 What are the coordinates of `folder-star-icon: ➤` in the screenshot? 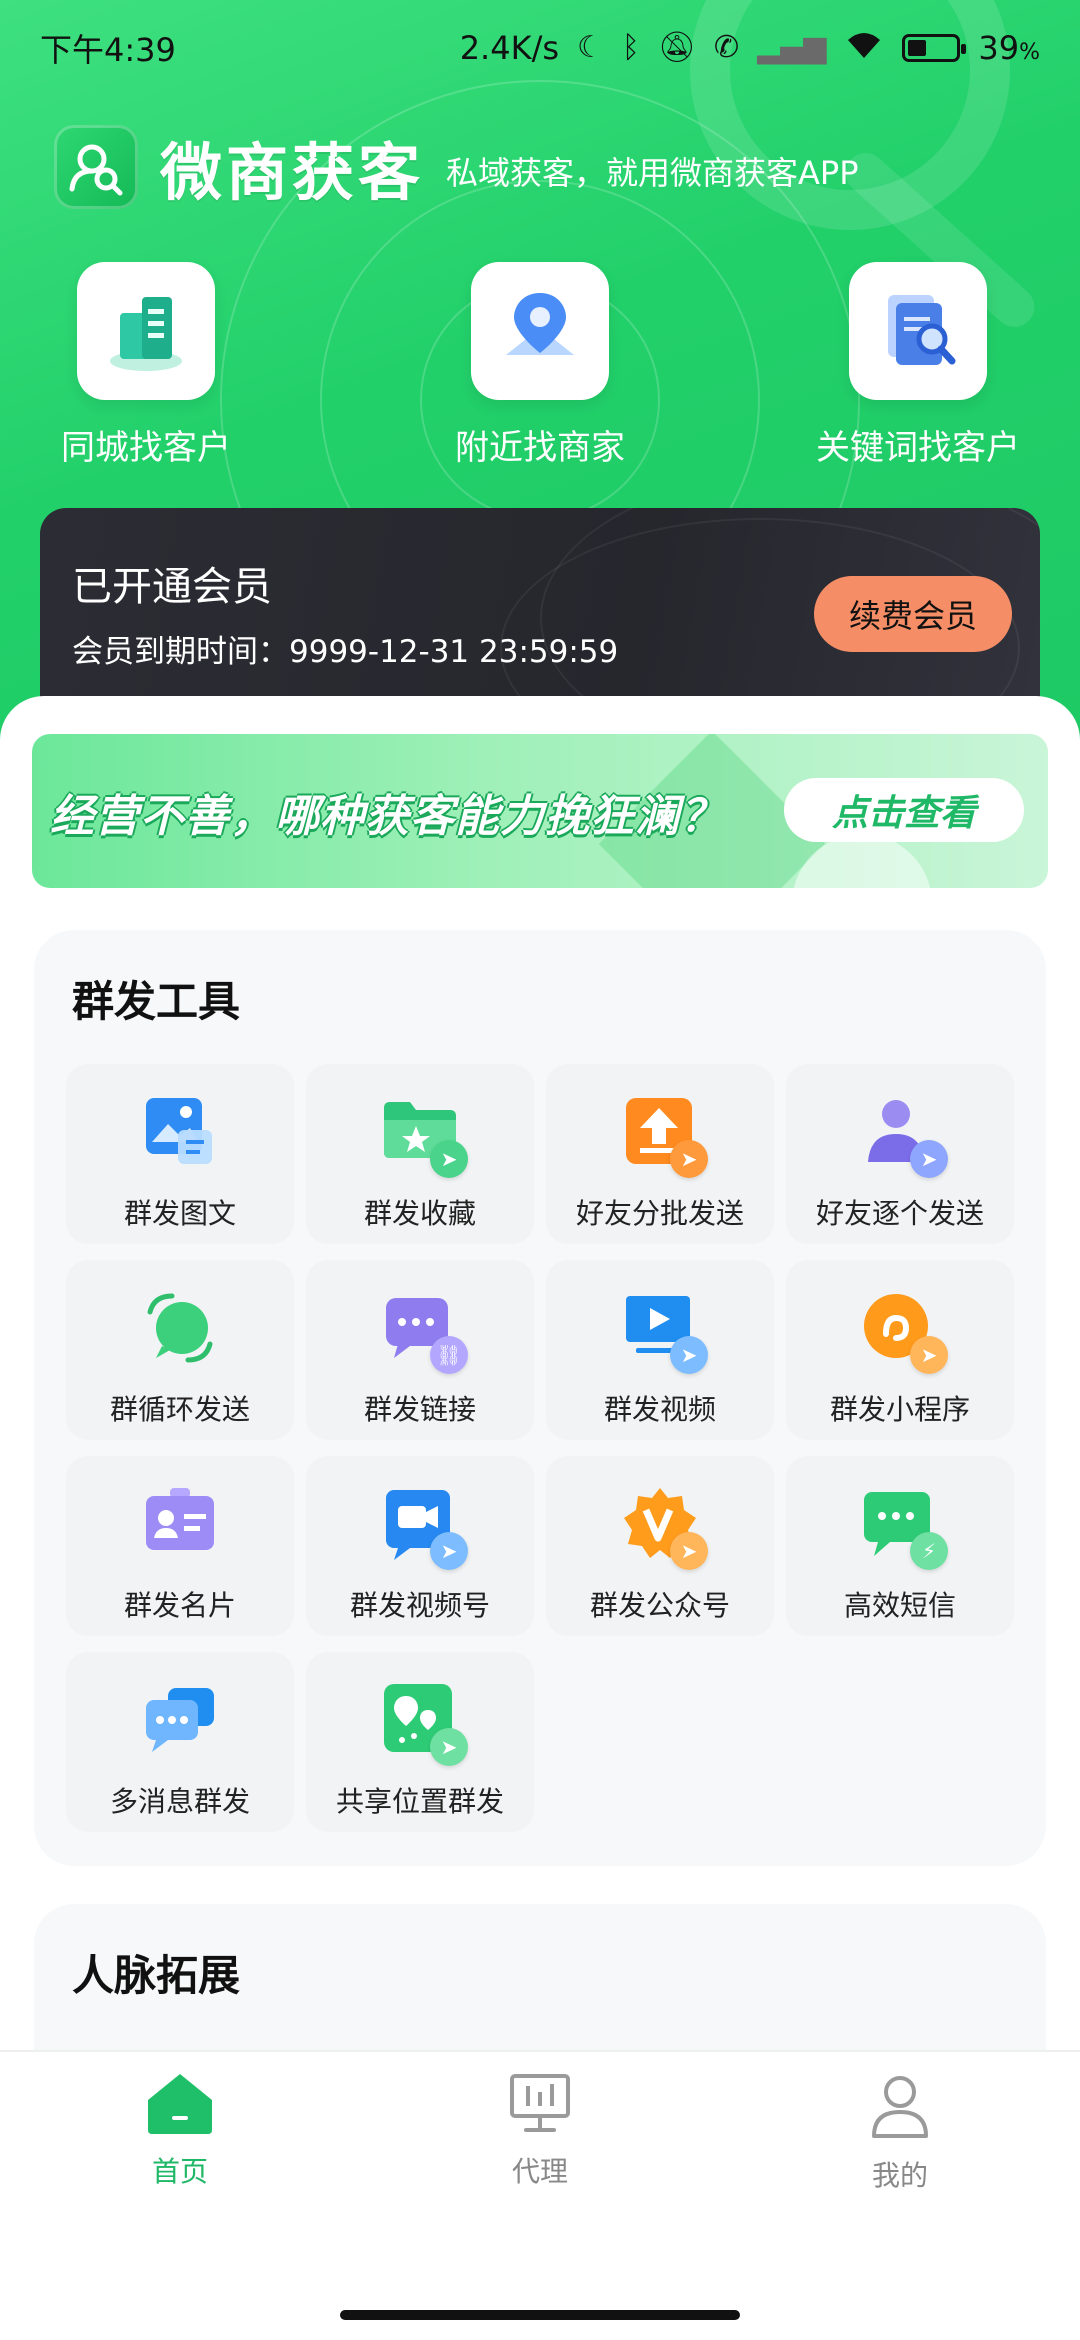 It's located at (424, 1135).